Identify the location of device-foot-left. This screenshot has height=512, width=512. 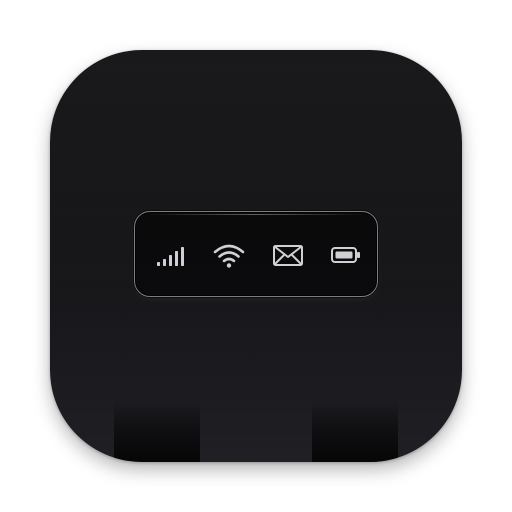
(157, 431).